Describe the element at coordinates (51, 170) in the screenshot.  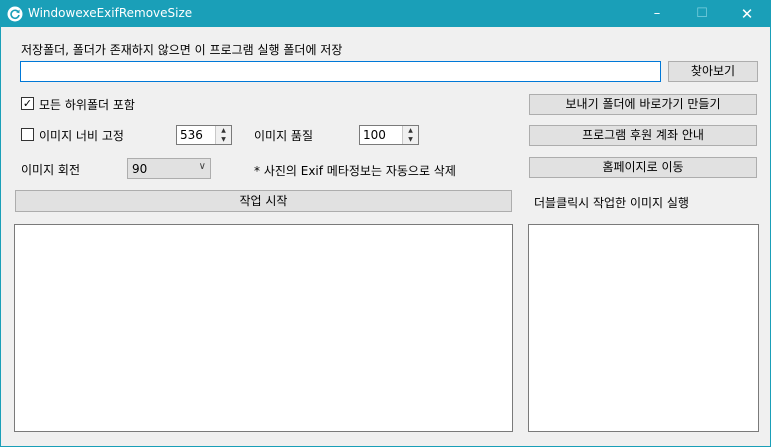
I see `rotation-label: 이미지 회전` at that location.